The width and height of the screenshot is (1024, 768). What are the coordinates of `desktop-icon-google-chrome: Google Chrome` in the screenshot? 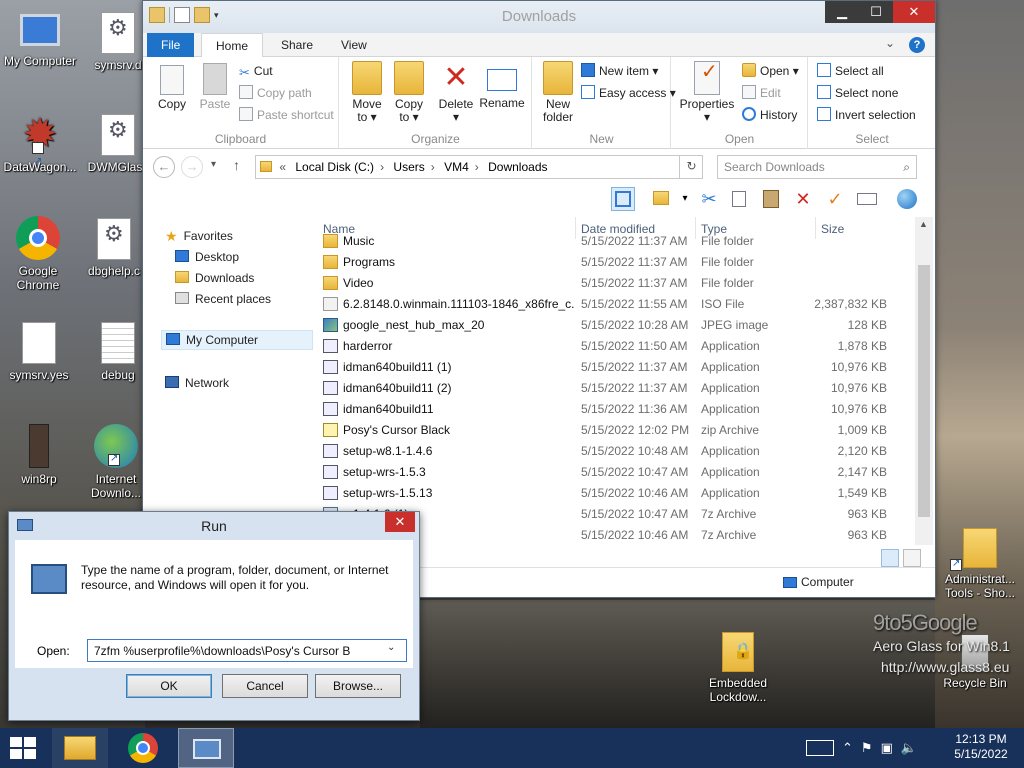 It's located at (38, 254).